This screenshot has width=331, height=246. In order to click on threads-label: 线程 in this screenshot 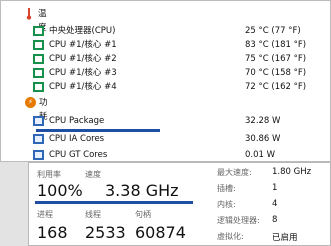, I will do `click(93, 214)`.